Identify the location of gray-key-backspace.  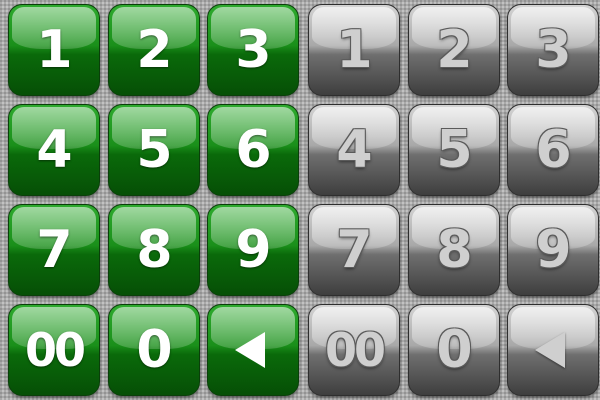
(553, 350).